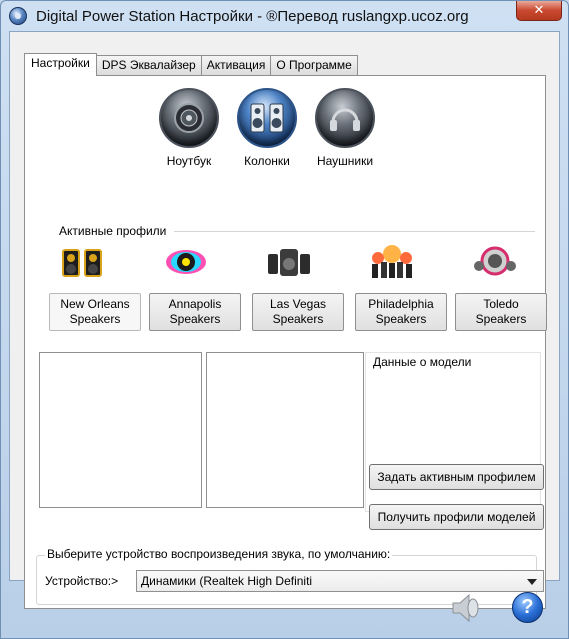  I want to click on profile-label-line1: Toledo, so click(501, 304).